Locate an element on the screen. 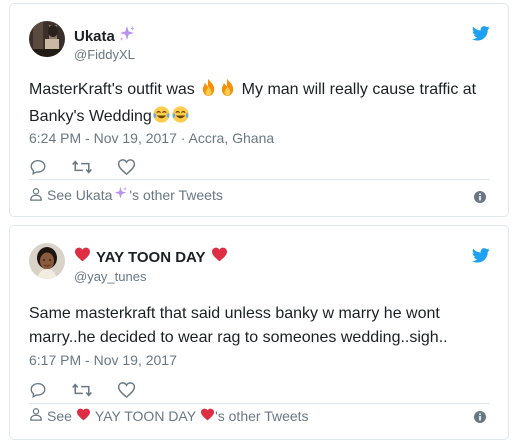 The image size is (514, 445). display-name: Ukata is located at coordinates (94, 36).